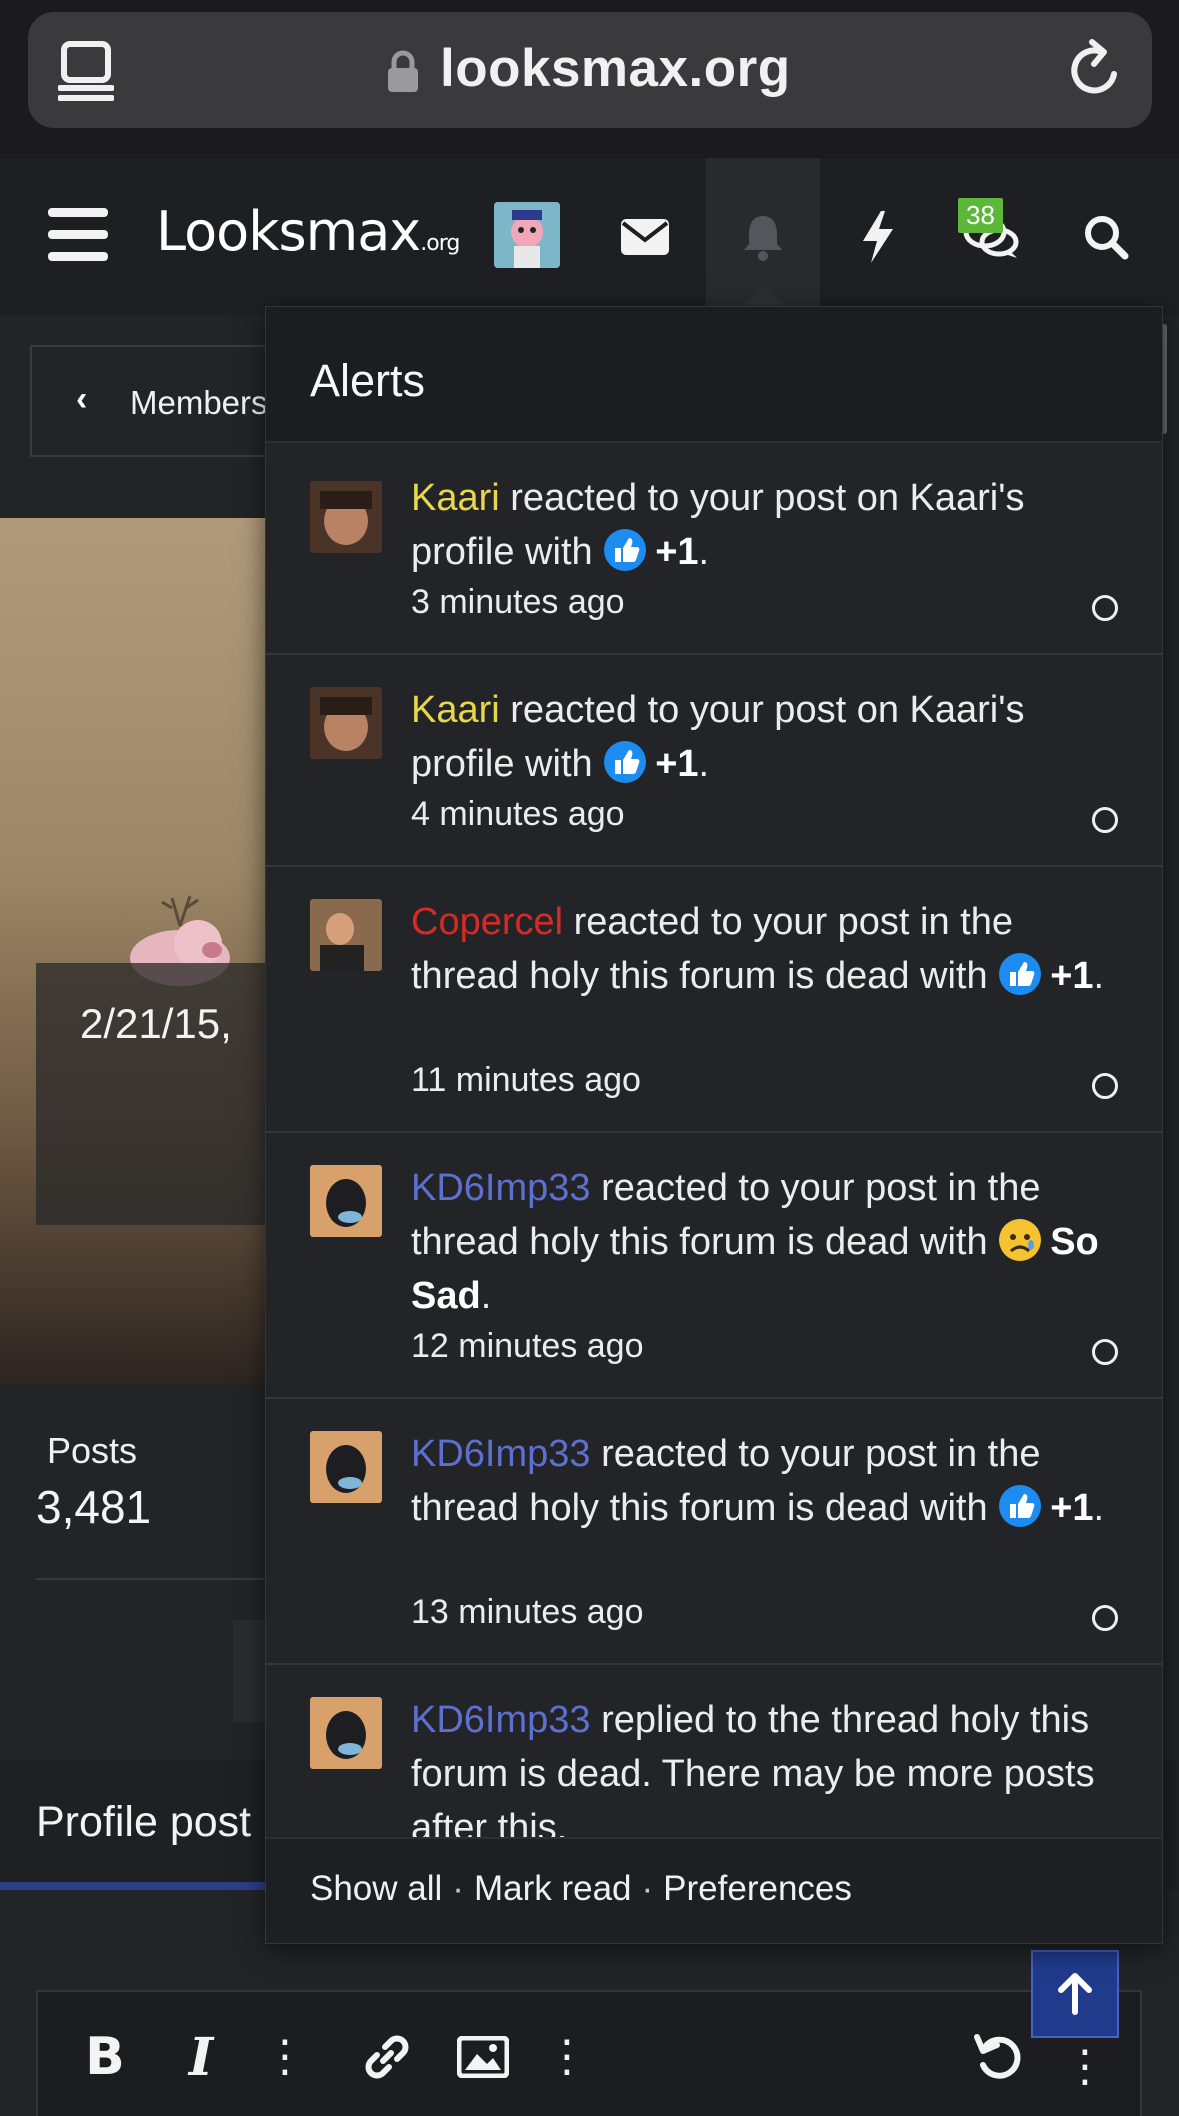  What do you see at coordinates (105, 2057) in the screenshot?
I see `bold-icon: B` at bounding box center [105, 2057].